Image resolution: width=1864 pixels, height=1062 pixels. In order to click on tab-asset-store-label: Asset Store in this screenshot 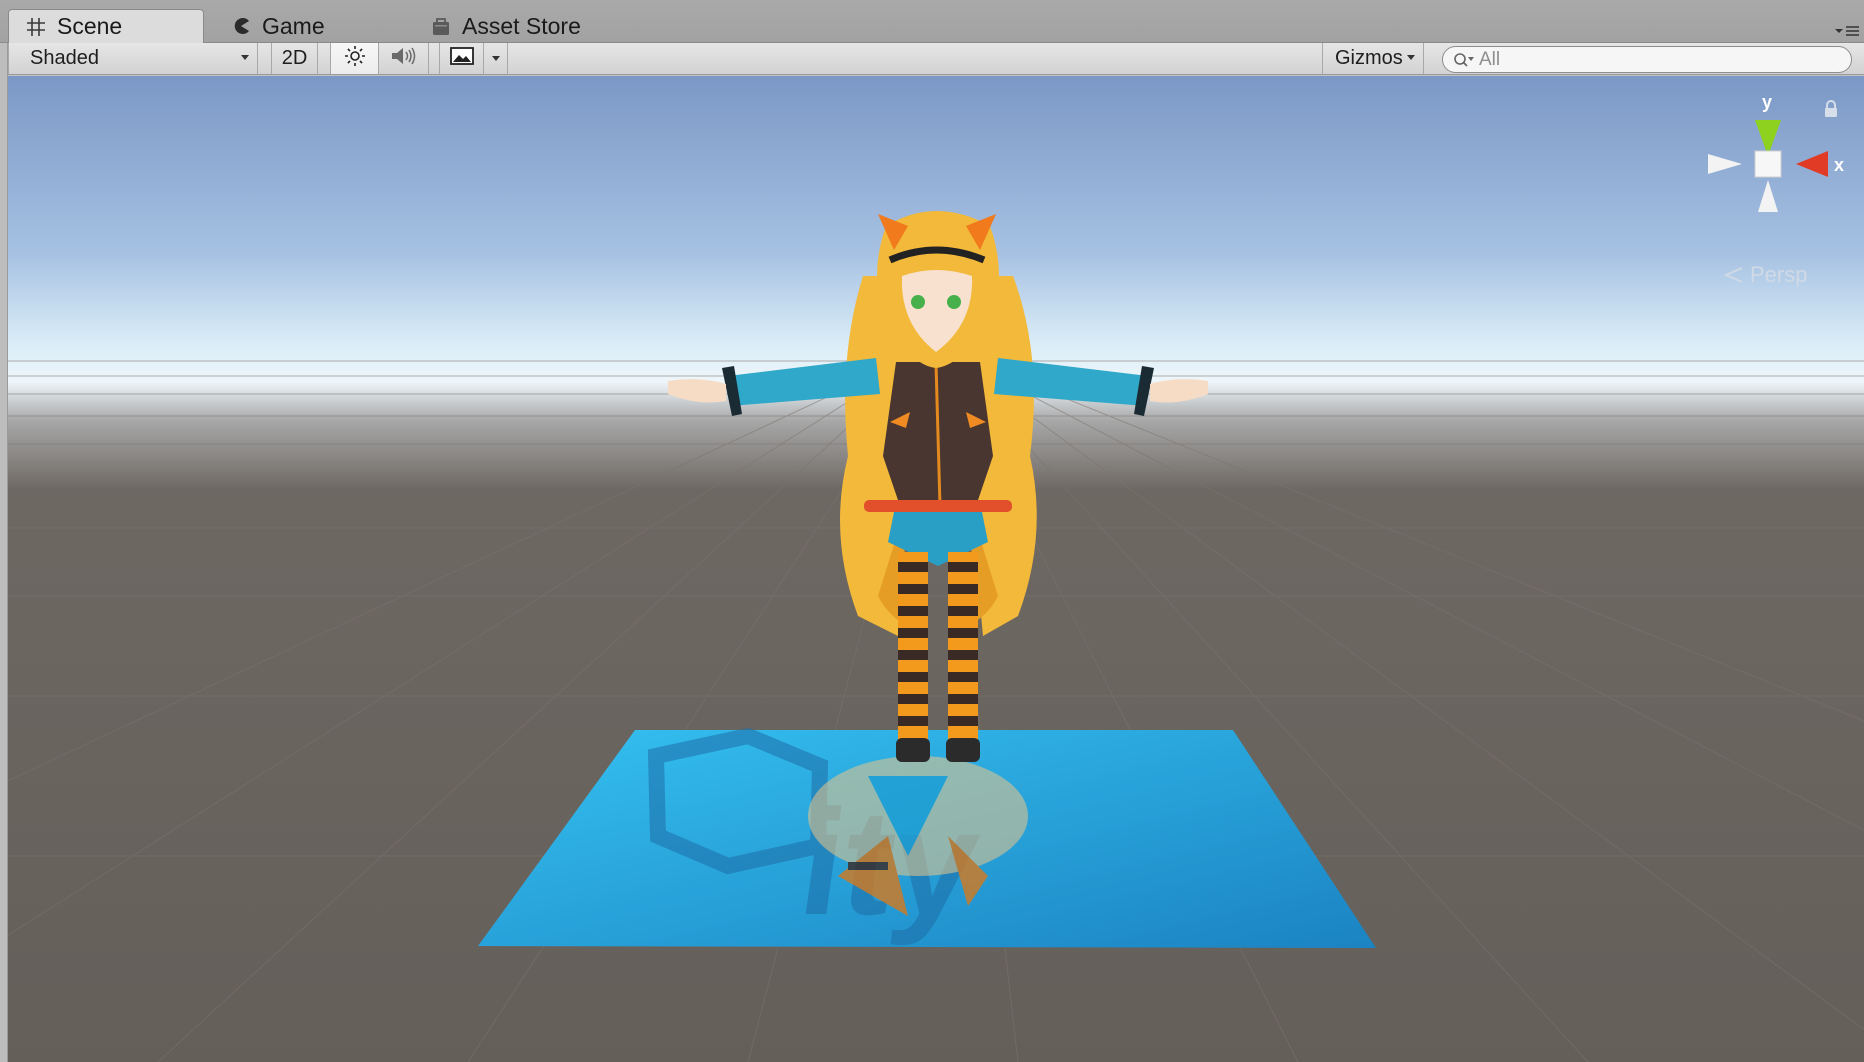, I will do `click(521, 25)`.